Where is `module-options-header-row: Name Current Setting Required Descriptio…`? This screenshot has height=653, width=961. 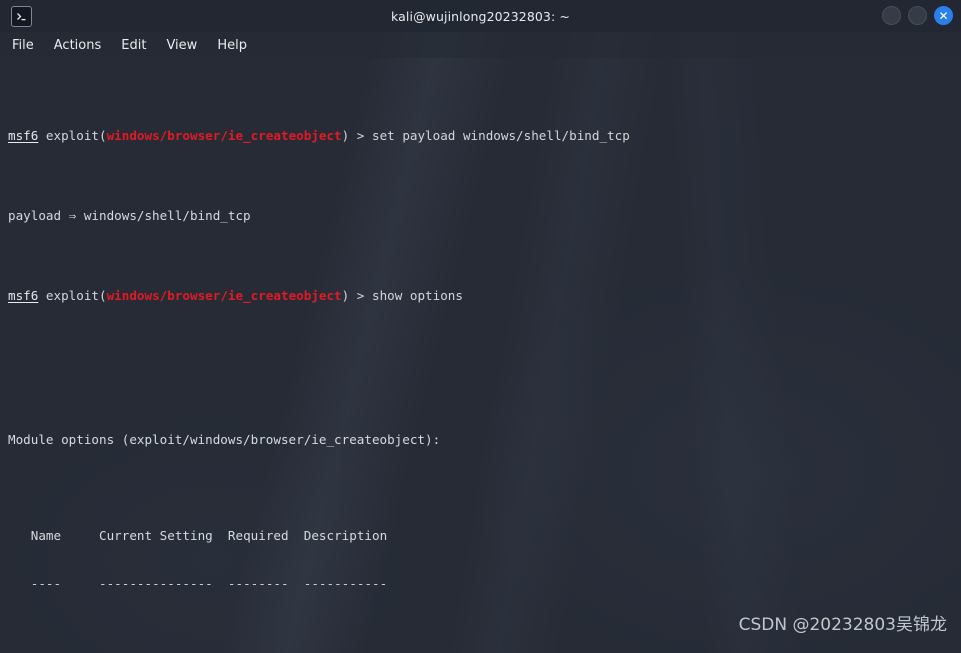 module-options-header-row: Name Current Setting Required Descriptio… is located at coordinates (484, 536).